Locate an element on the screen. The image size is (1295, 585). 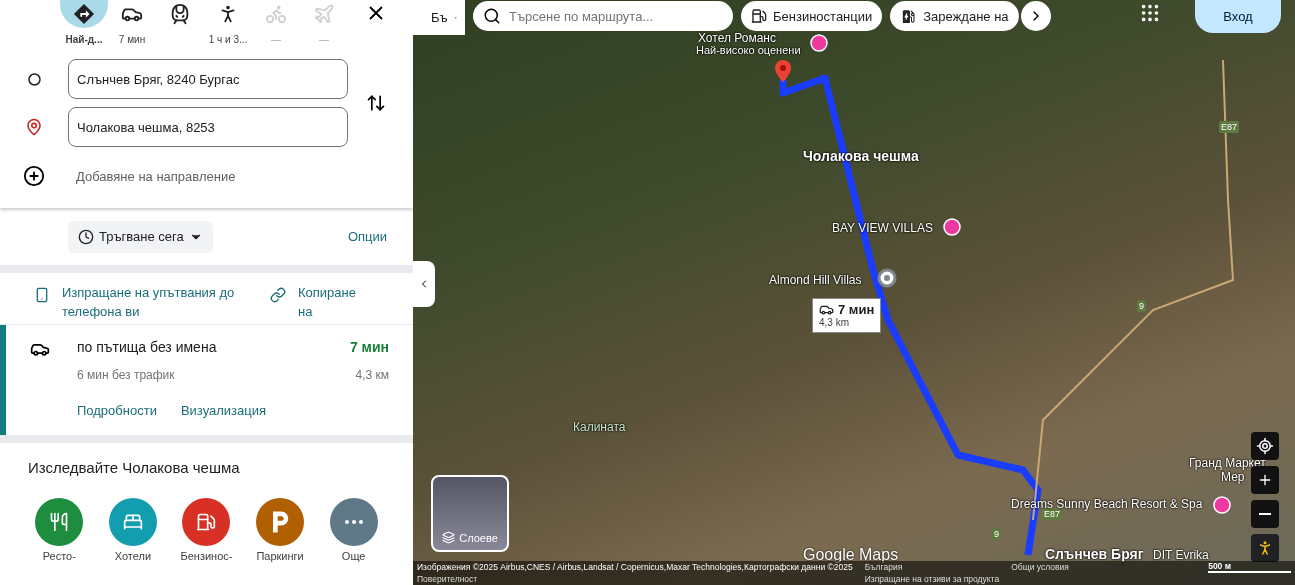
next-button is located at coordinates (1035, 16).